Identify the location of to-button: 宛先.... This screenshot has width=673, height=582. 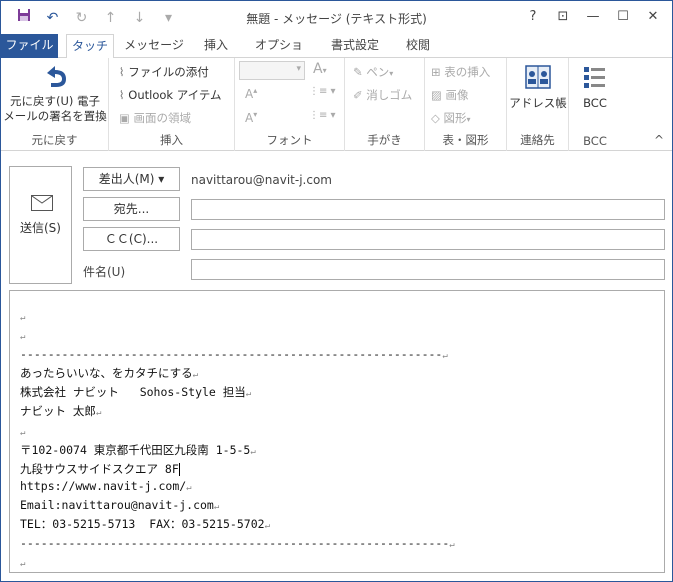
(131, 209).